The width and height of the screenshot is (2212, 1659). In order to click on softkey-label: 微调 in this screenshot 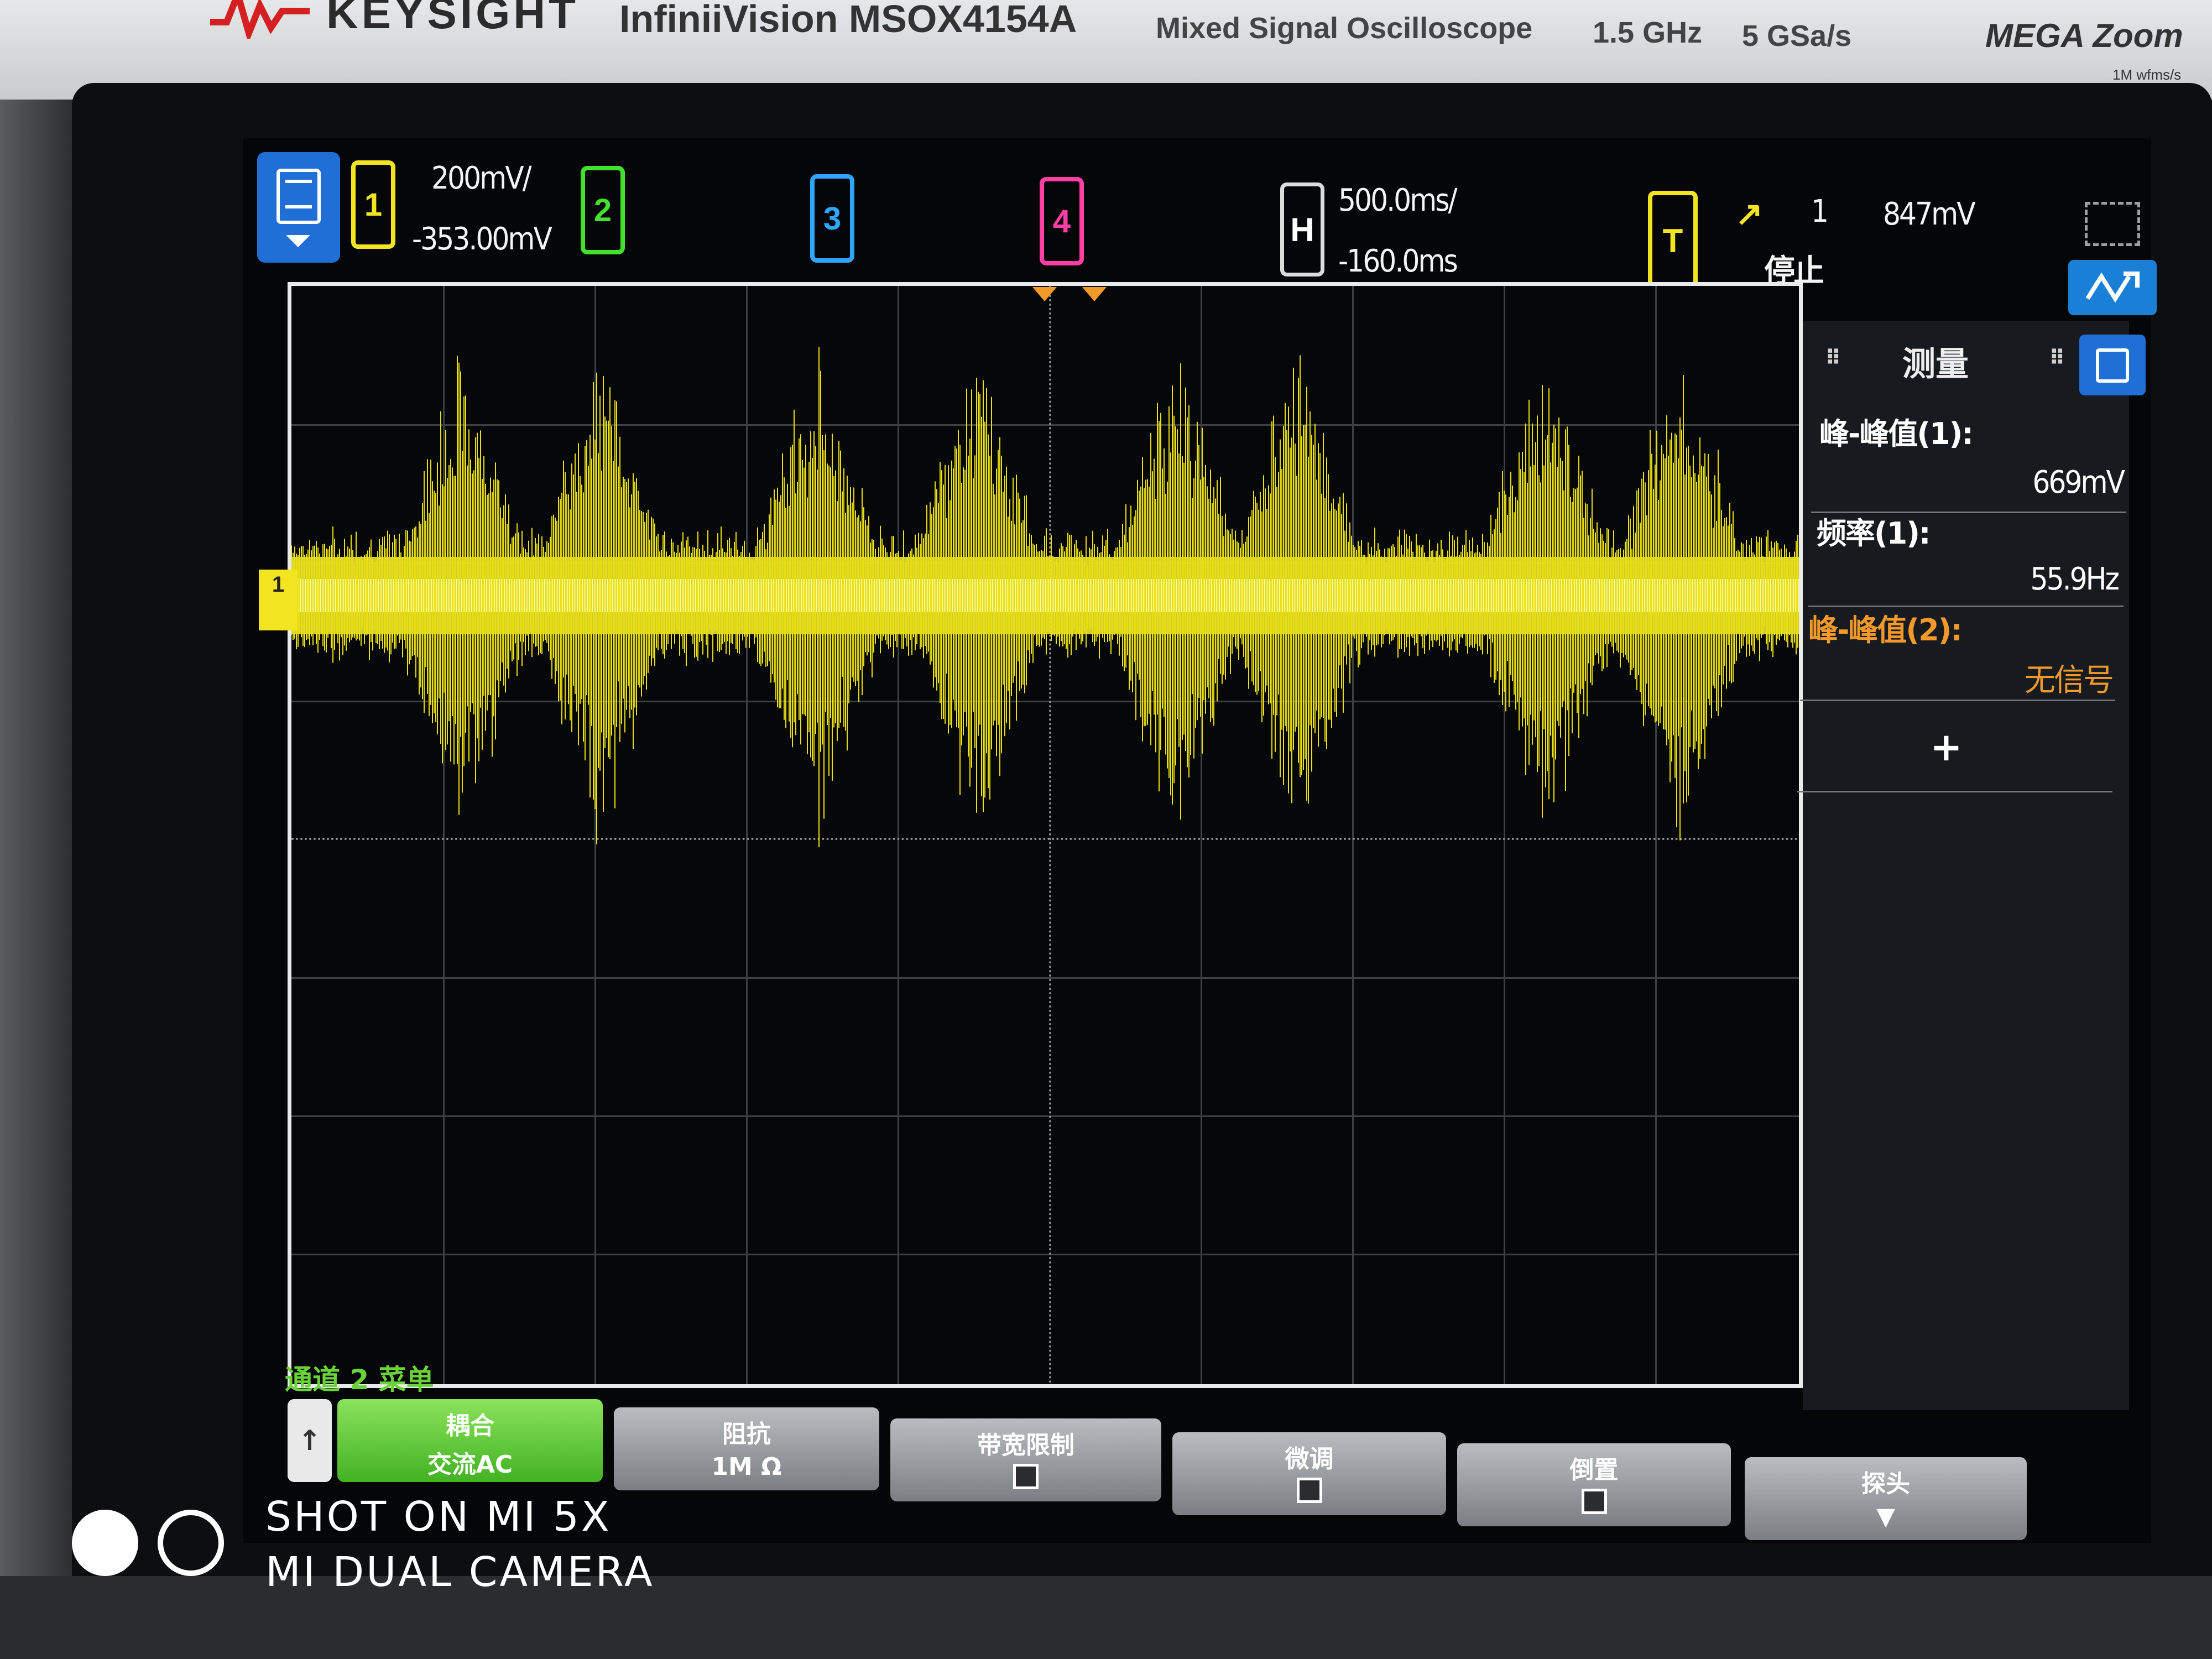, I will do `click(1310, 1459)`.